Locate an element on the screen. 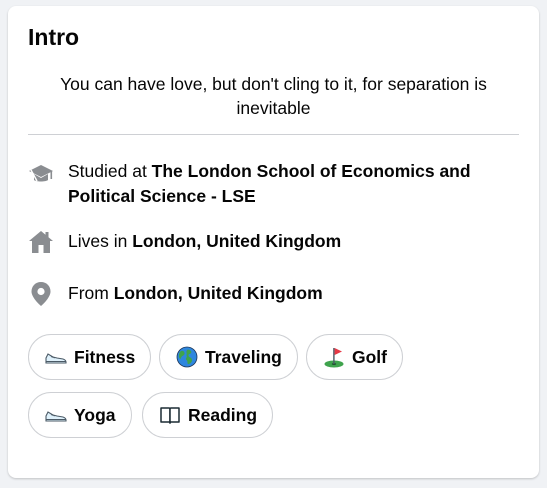 The height and width of the screenshot is (488, 547). residence-prefix: Lives in is located at coordinates (100, 241).